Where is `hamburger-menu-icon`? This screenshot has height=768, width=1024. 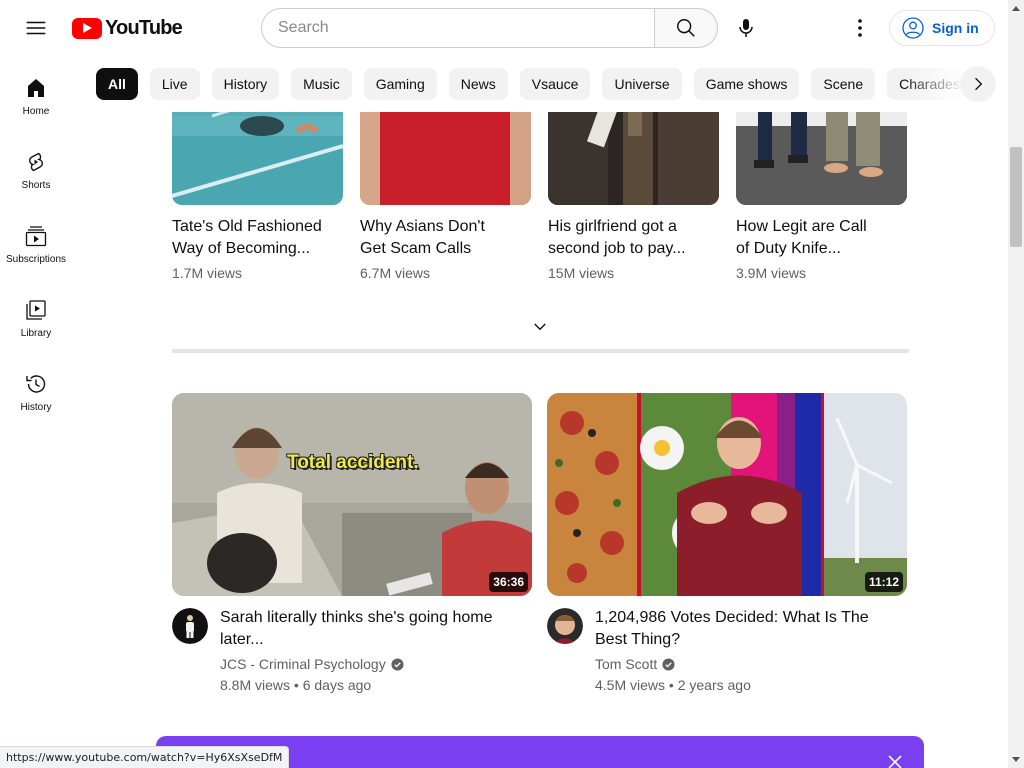
hamburger-menu-icon is located at coordinates (36, 28).